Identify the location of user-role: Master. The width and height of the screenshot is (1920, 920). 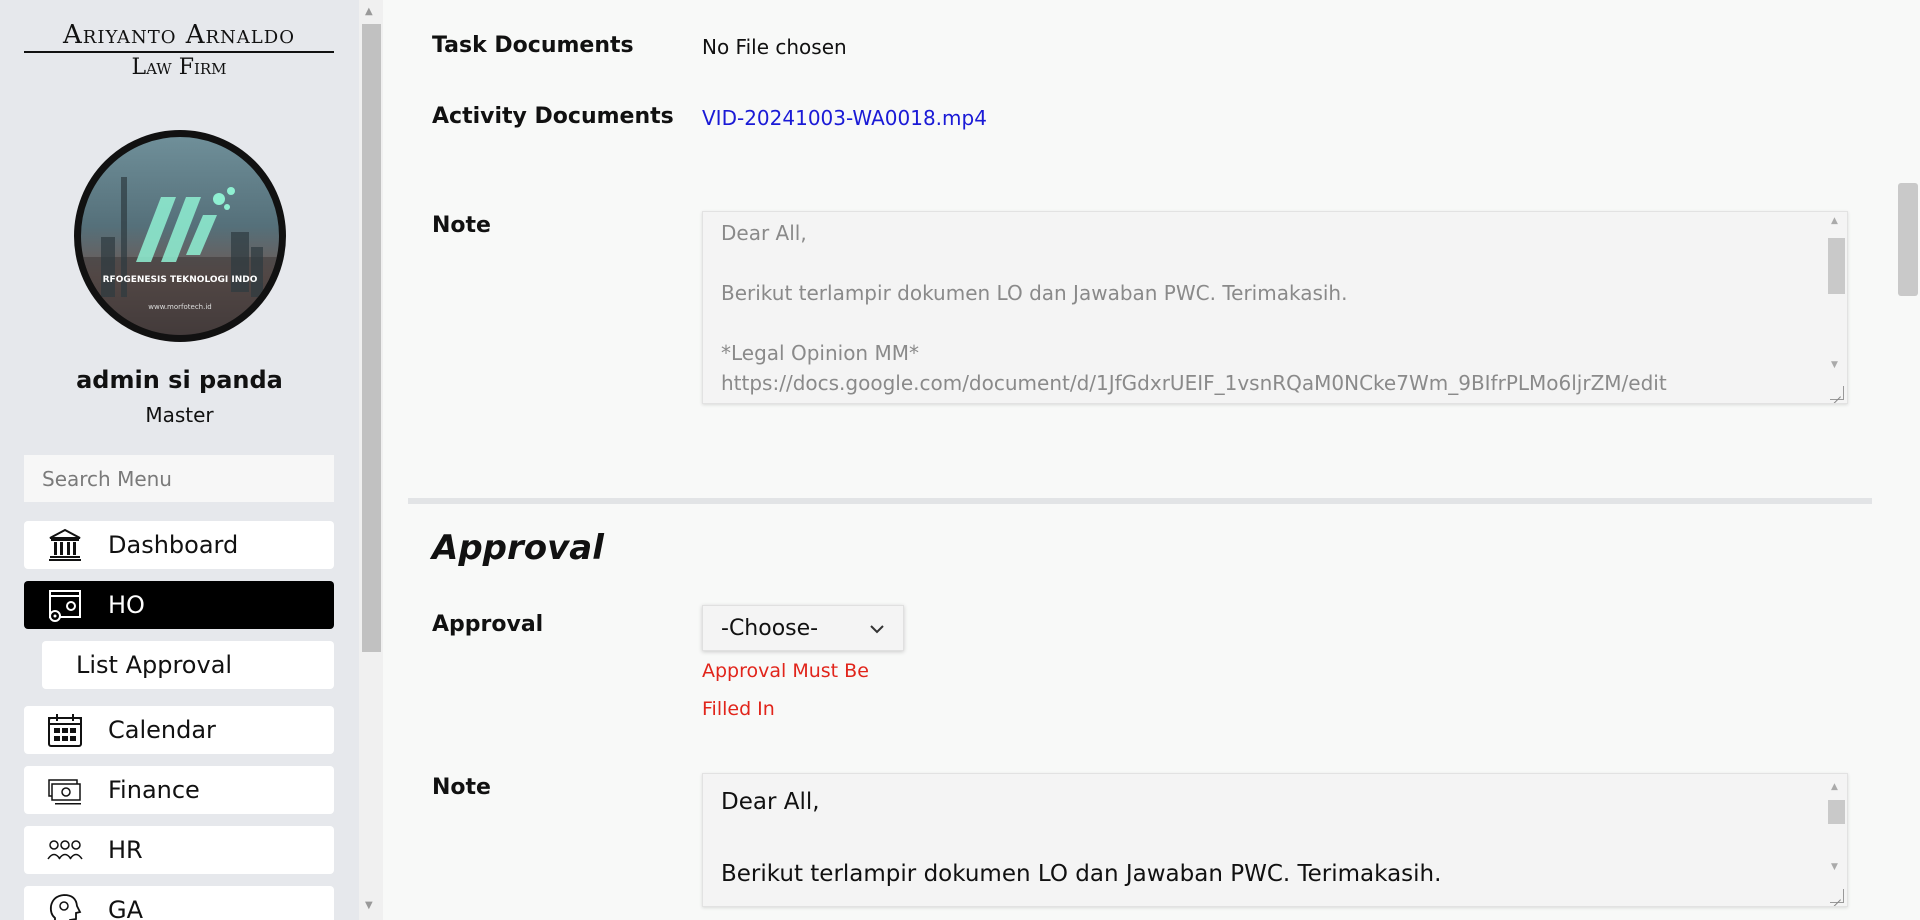
(179, 415).